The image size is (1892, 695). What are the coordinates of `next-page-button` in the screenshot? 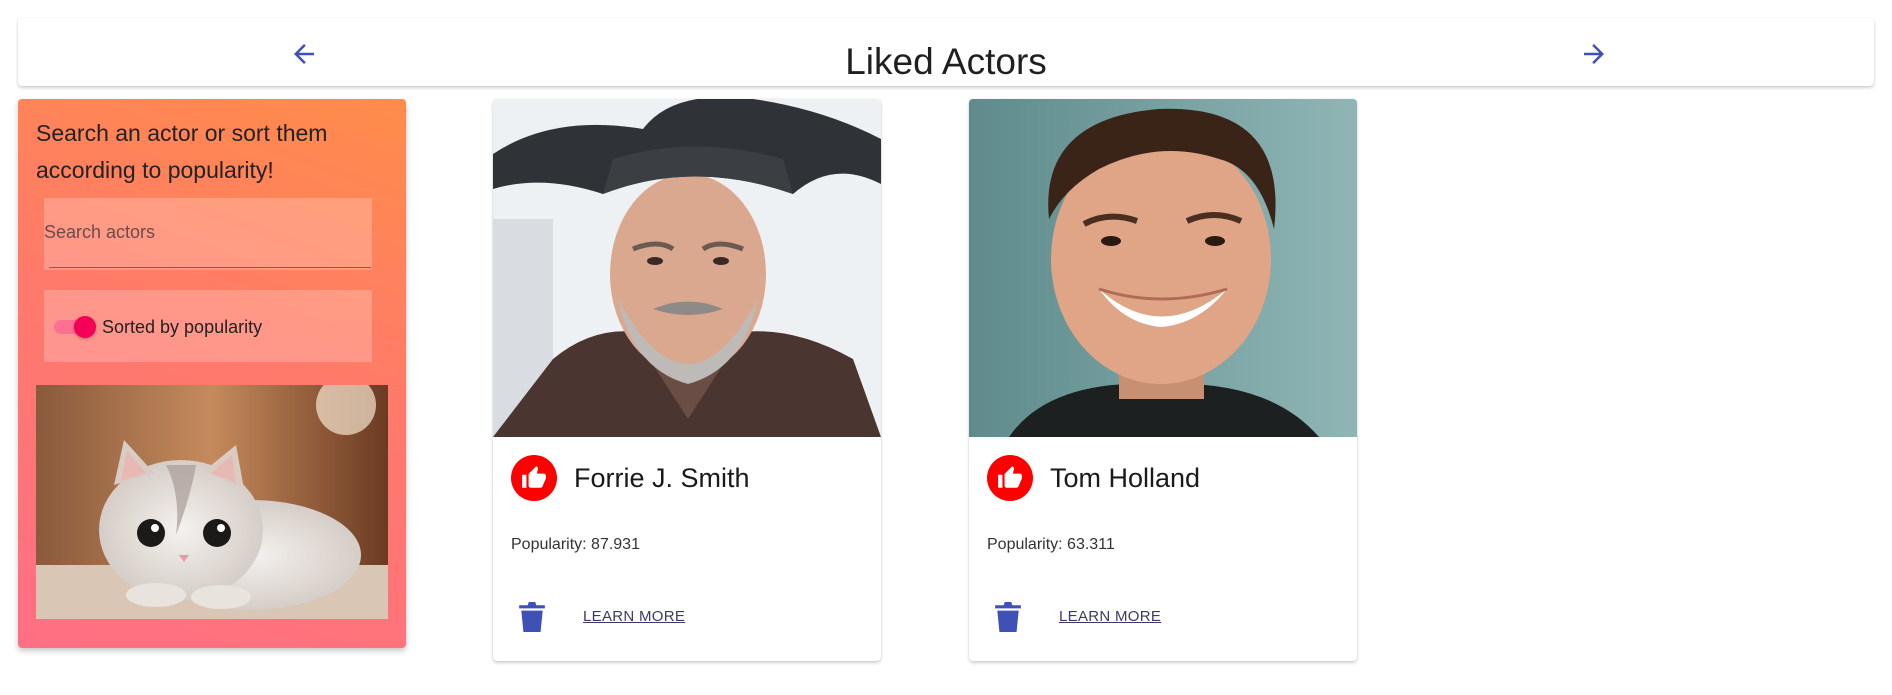 It's located at (1594, 54).